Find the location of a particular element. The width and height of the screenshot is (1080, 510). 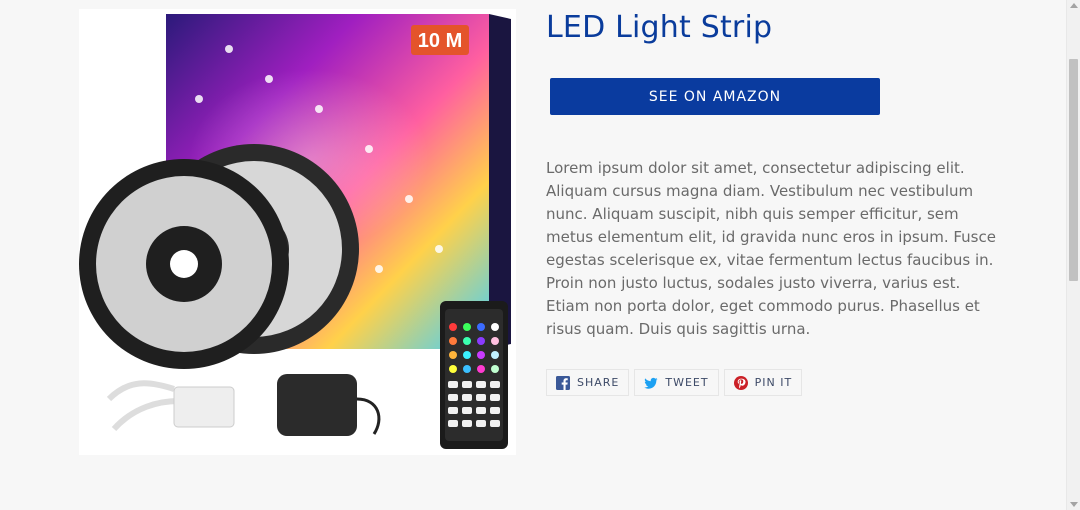

twitter-icon is located at coordinates (651, 383).